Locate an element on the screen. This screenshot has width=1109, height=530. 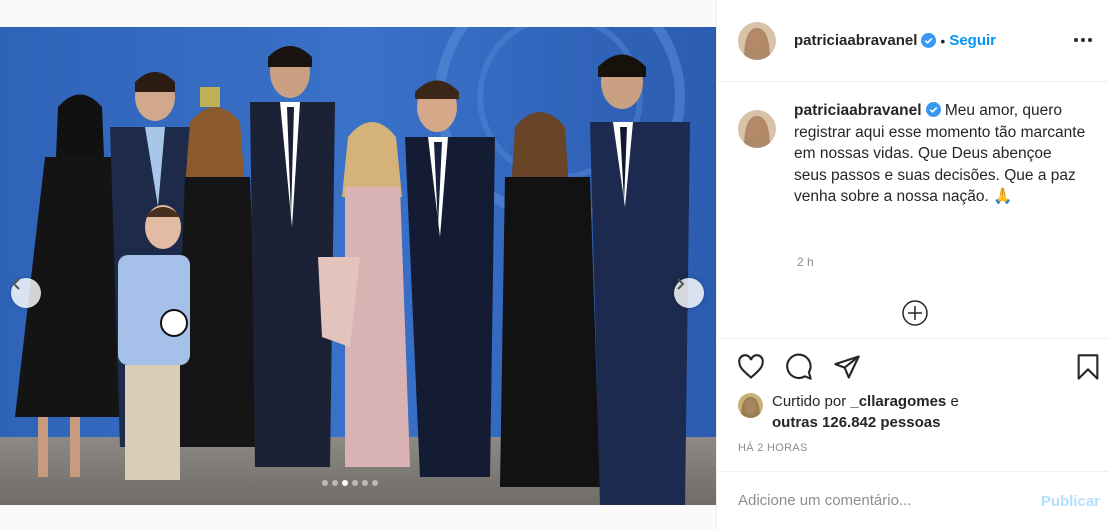
post-header: patriciaabravanel • Seguir is located at coordinates (913, 41).